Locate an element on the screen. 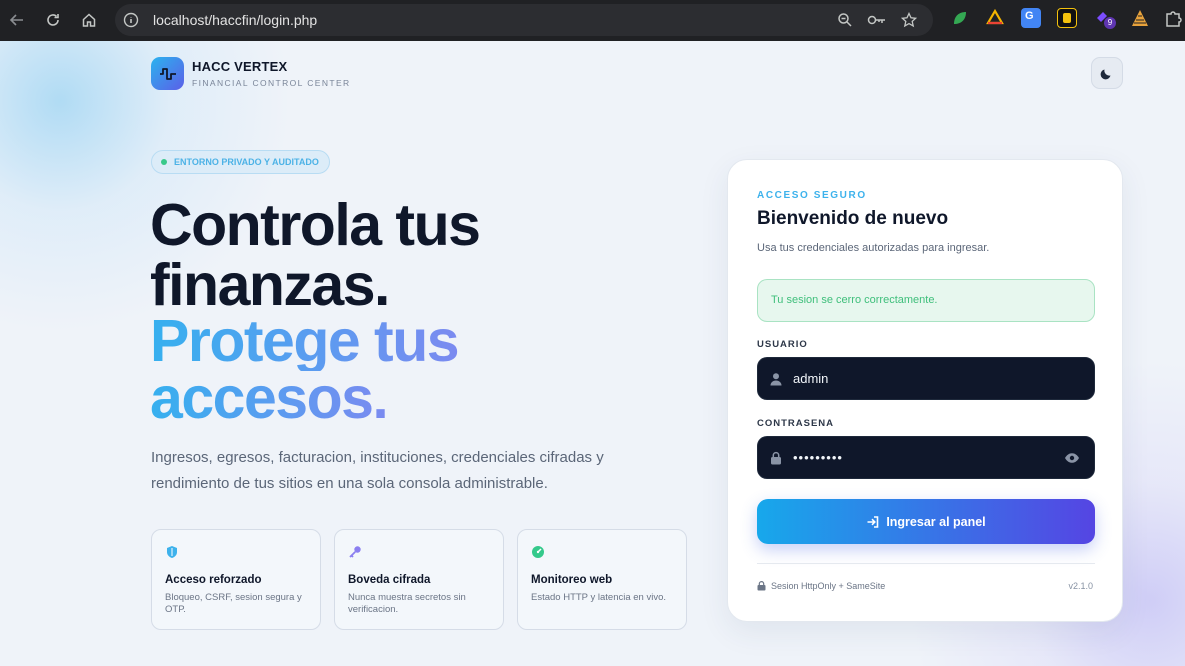 The height and width of the screenshot is (666, 1185). moon-icon is located at coordinates (1105, 74).